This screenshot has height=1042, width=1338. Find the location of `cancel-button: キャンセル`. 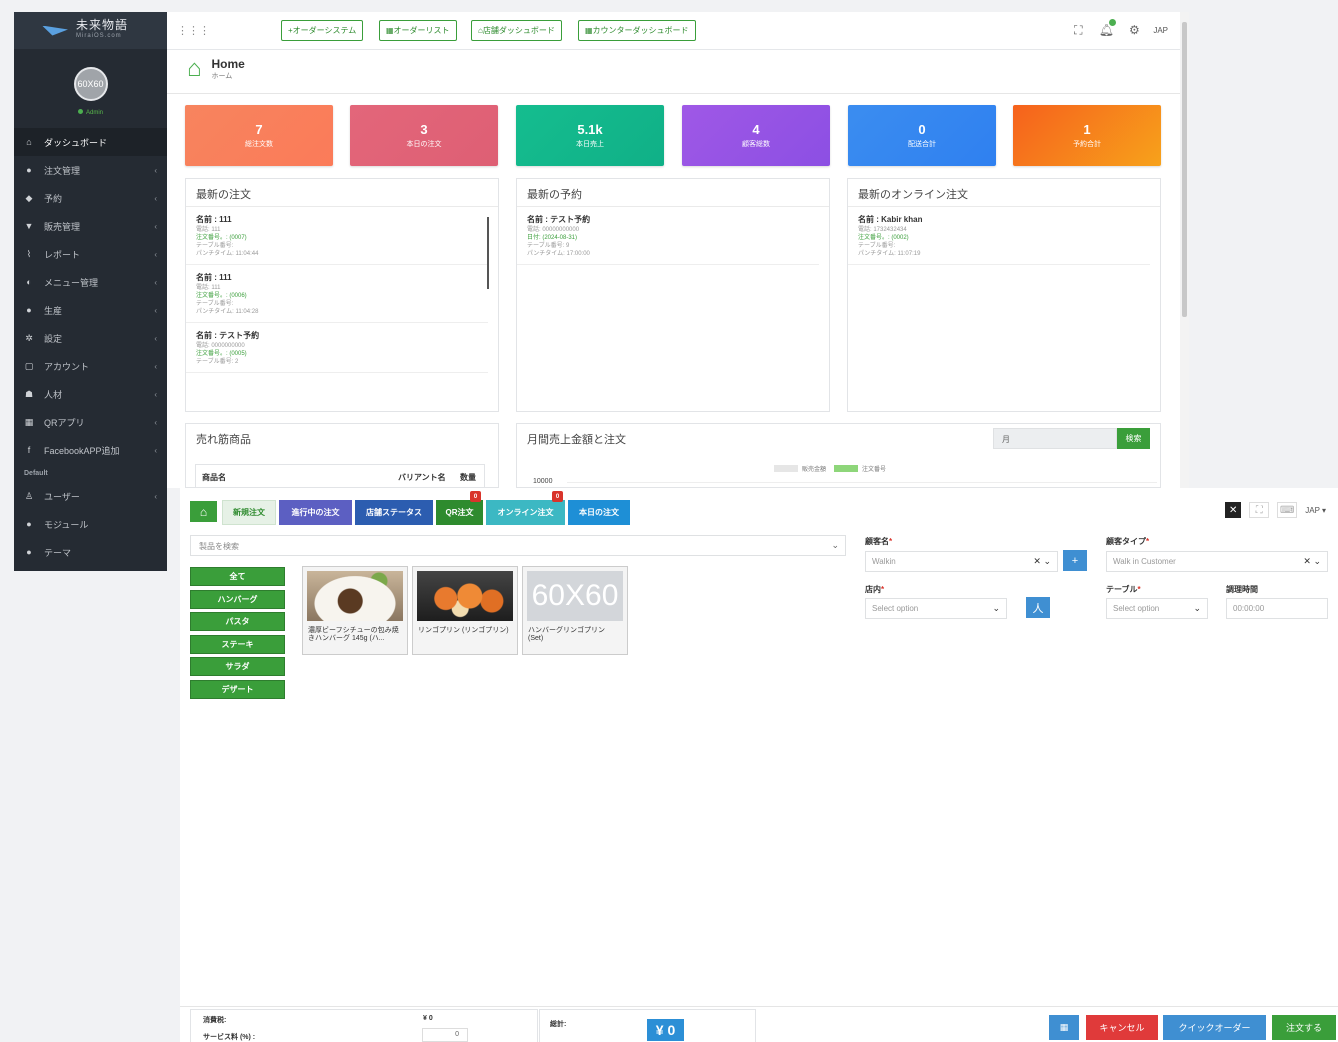

cancel-button: キャンセル is located at coordinates (1122, 1027).